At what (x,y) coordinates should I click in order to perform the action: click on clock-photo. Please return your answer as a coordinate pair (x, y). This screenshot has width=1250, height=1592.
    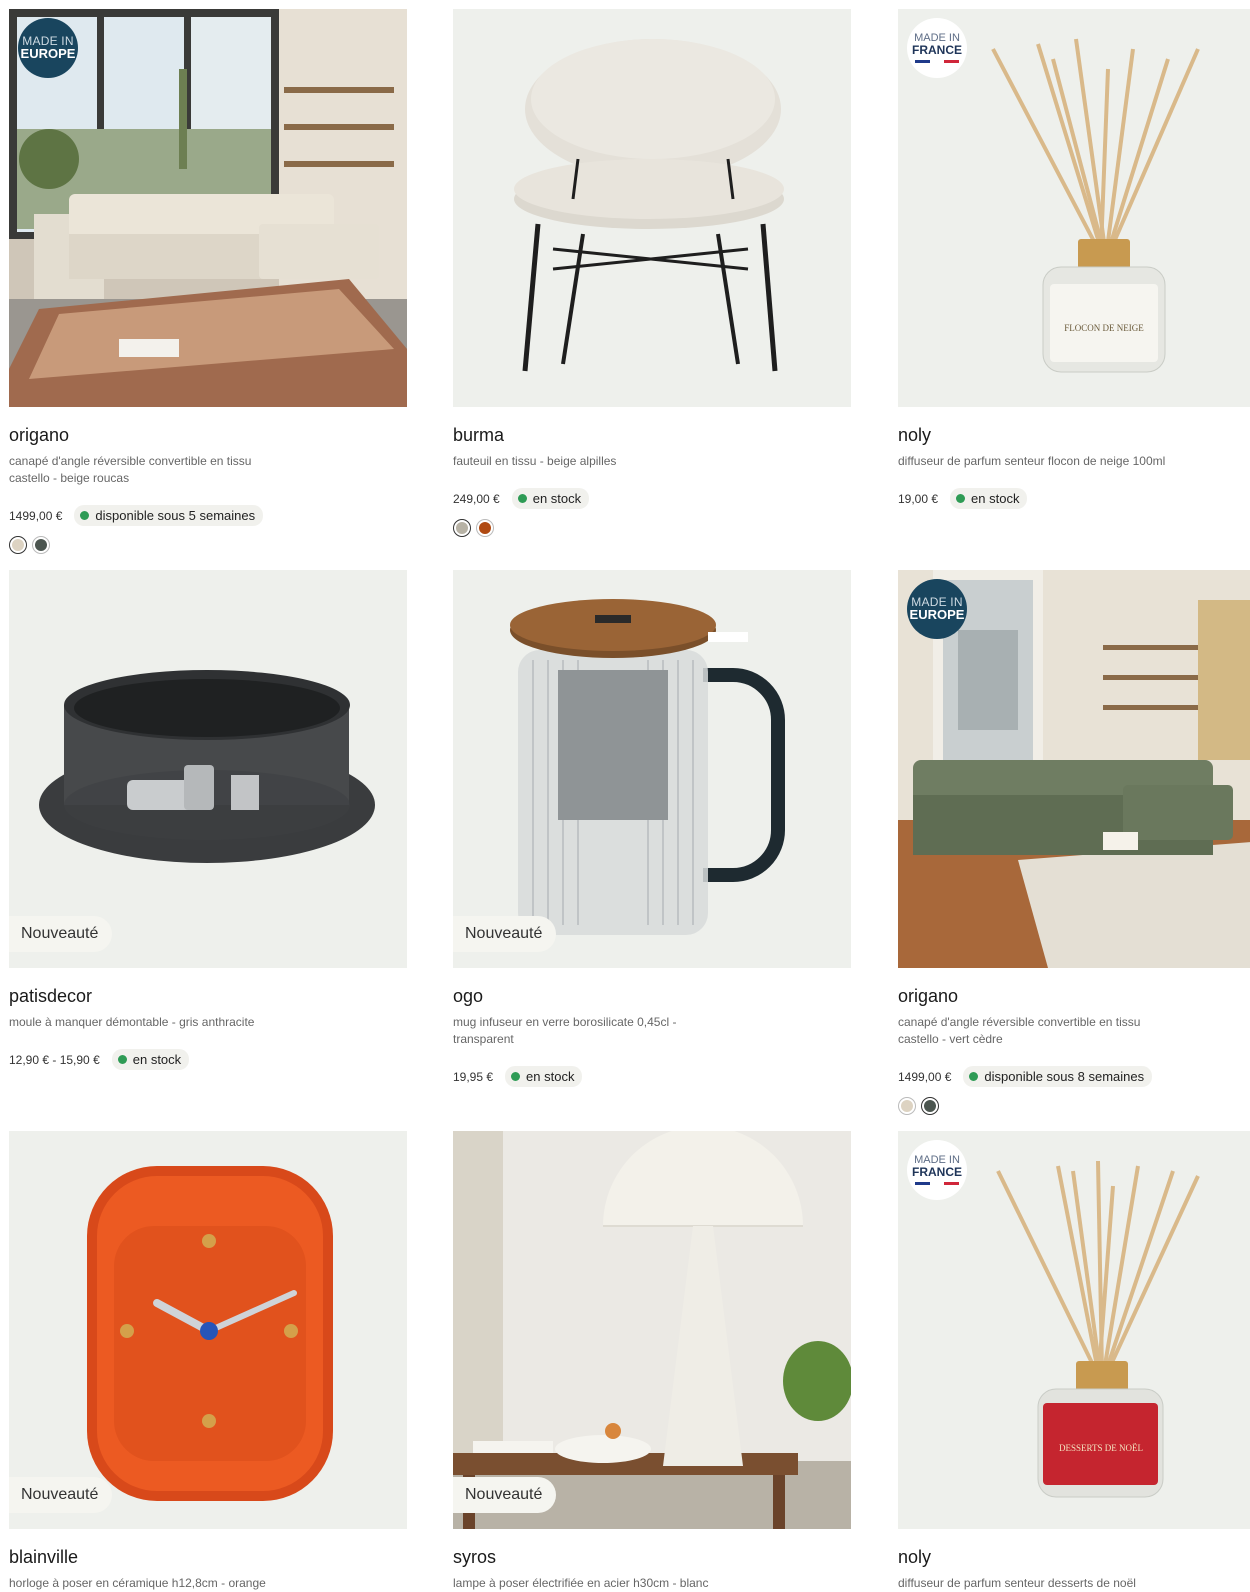
    Looking at the image, I should click on (208, 1330).